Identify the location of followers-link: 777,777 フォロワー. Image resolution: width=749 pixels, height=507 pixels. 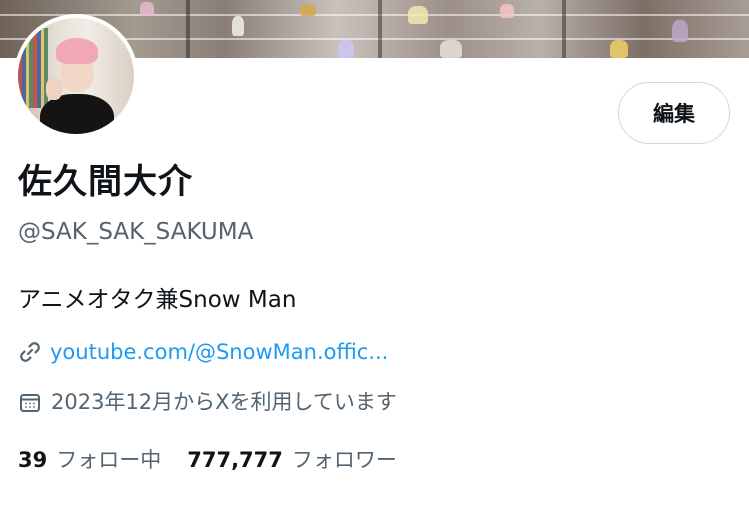
(292, 460).